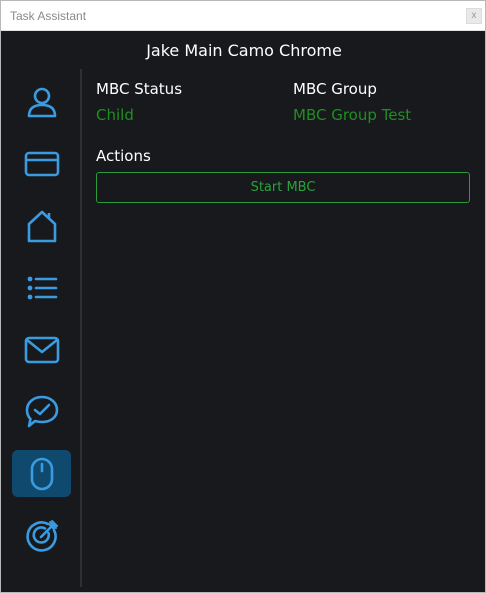  Describe the element at coordinates (48, 16) in the screenshot. I see `window-title: Task Assistant` at that location.